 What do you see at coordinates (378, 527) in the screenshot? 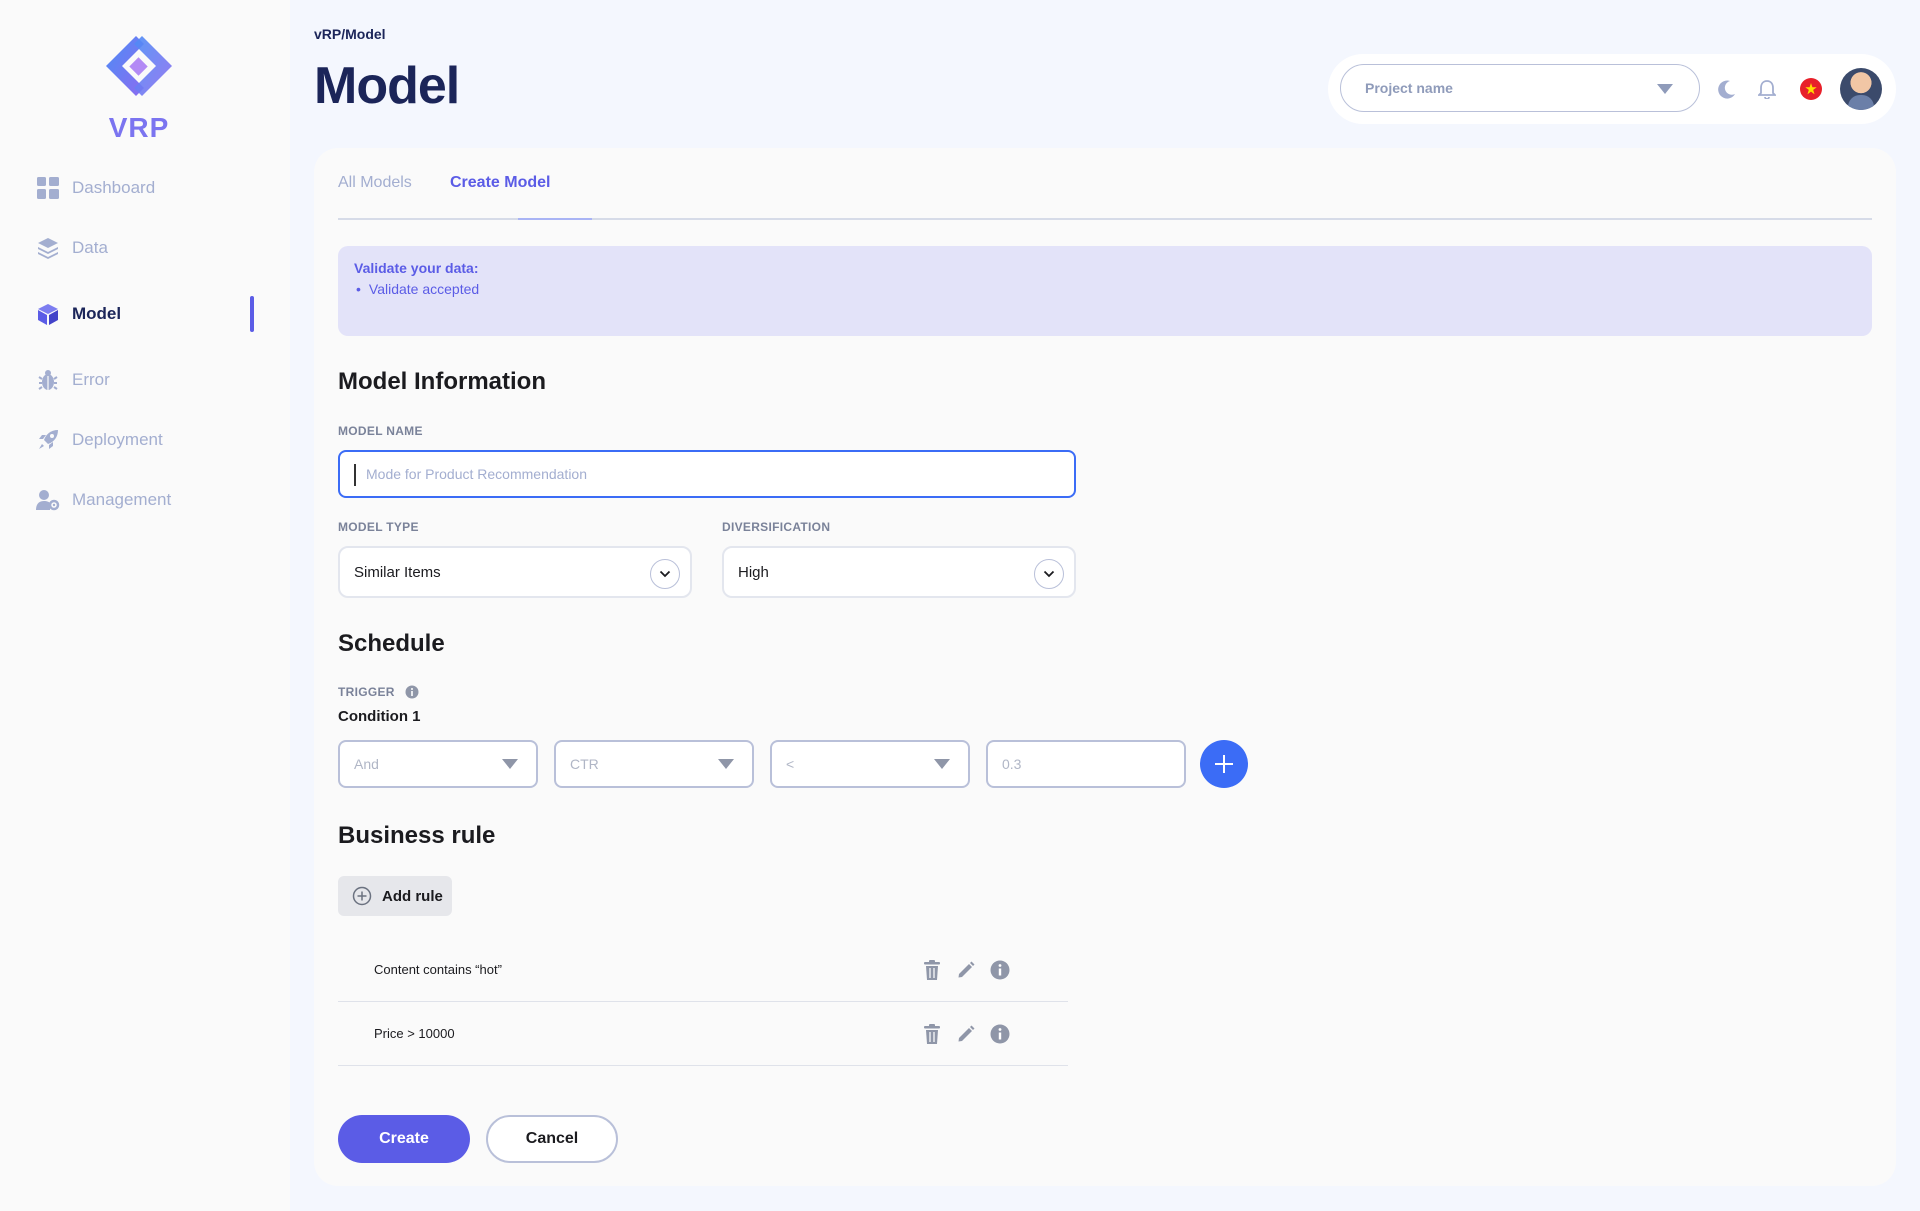
I see `model-type-label: MODEL TYPE` at bounding box center [378, 527].